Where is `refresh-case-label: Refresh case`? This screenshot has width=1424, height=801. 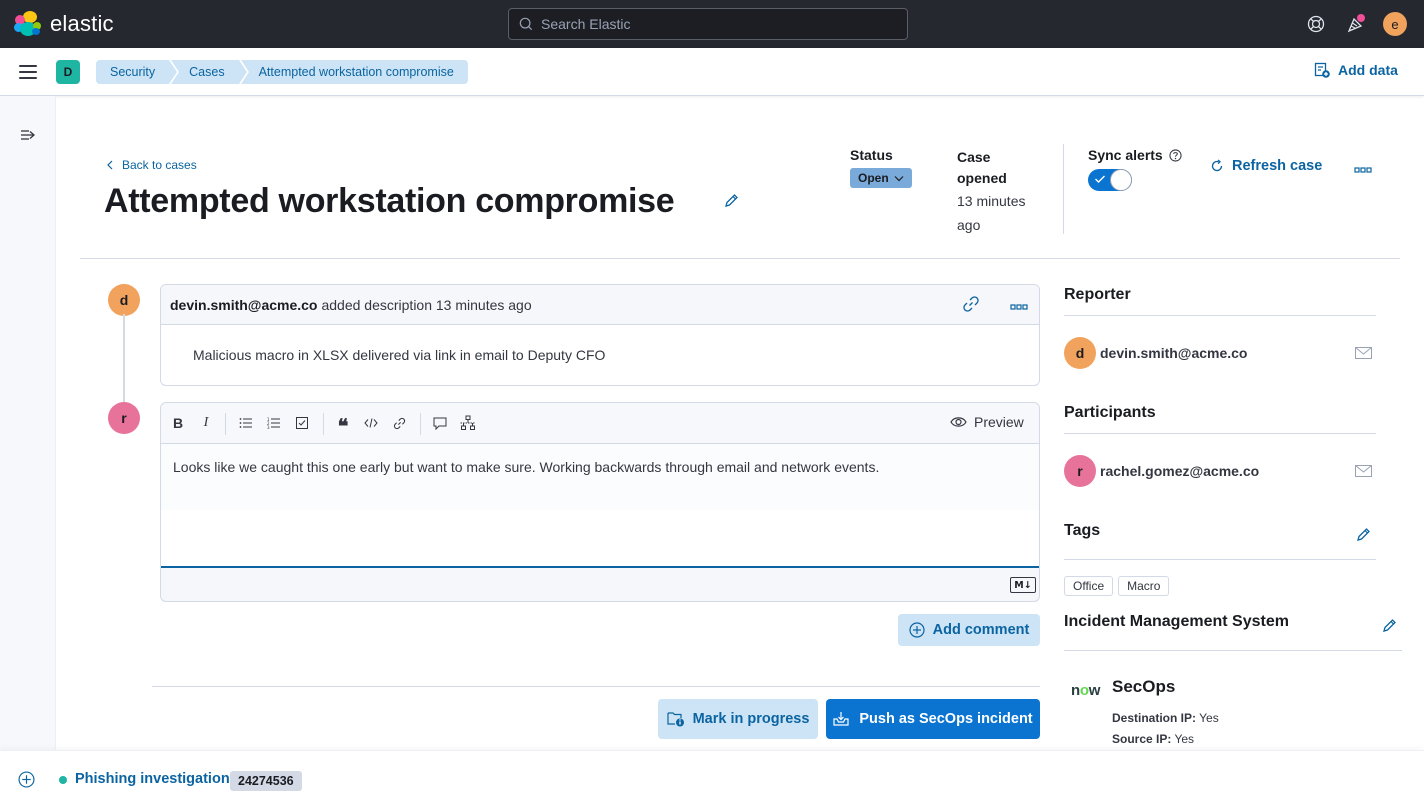
refresh-case-label: Refresh case is located at coordinates (1277, 166).